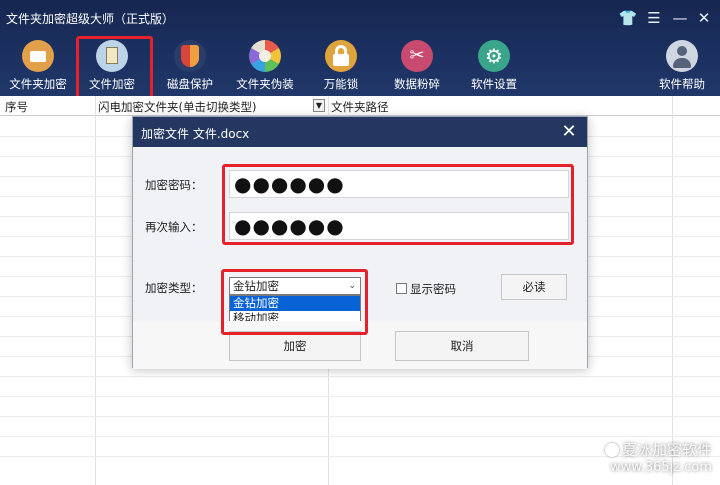  I want to click on watermark: 夏冰加密软件 www.365jz.com, so click(658, 457).